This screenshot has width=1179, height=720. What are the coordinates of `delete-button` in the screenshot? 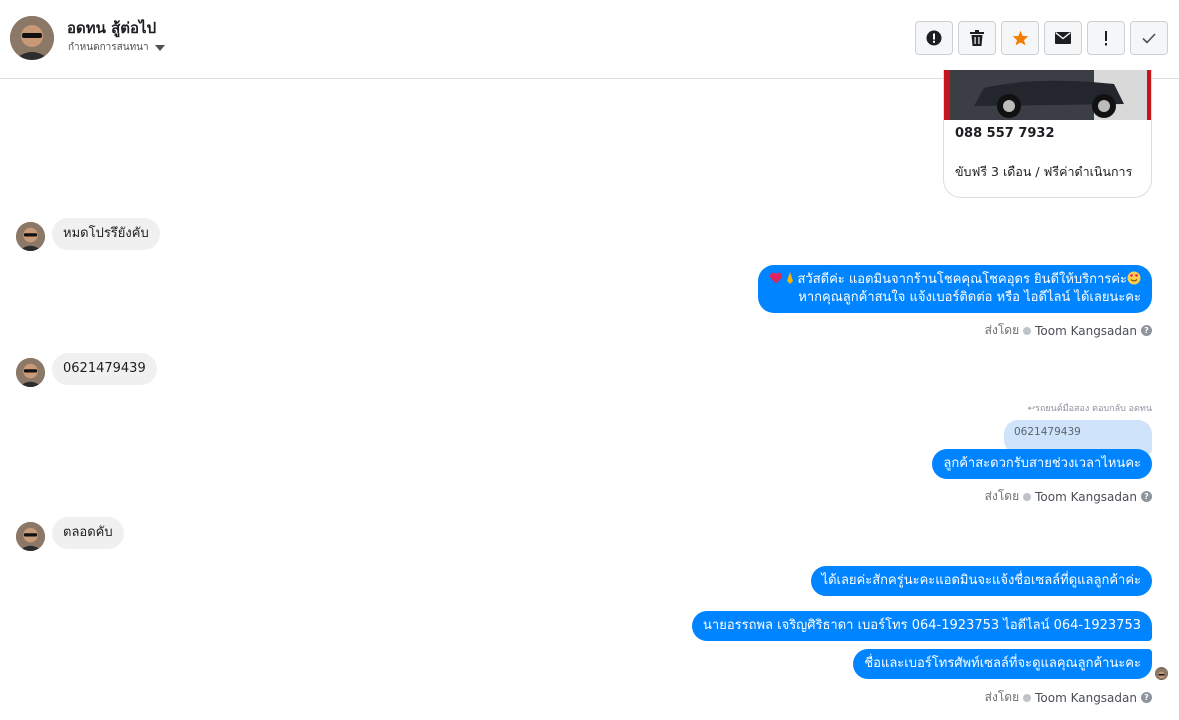 It's located at (977, 38).